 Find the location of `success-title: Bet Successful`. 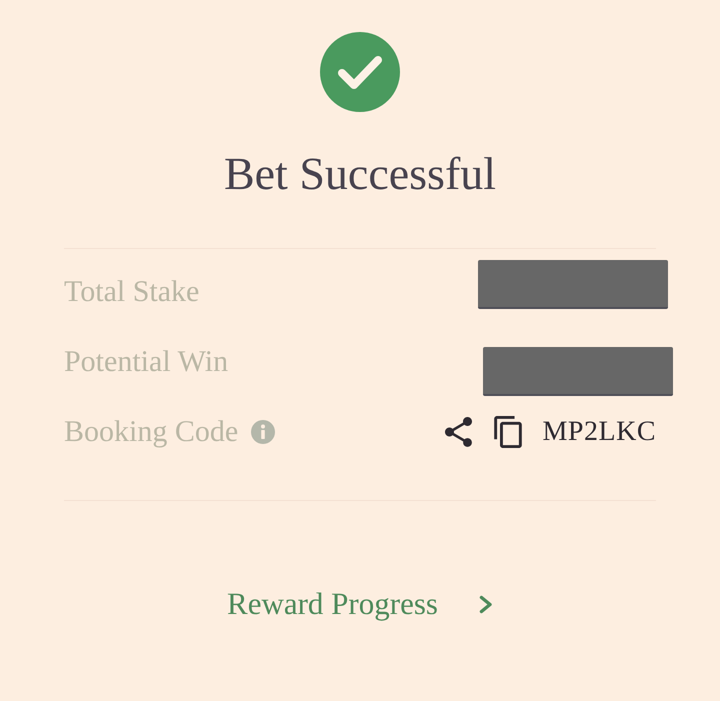

success-title: Bet Successful is located at coordinates (360, 173).